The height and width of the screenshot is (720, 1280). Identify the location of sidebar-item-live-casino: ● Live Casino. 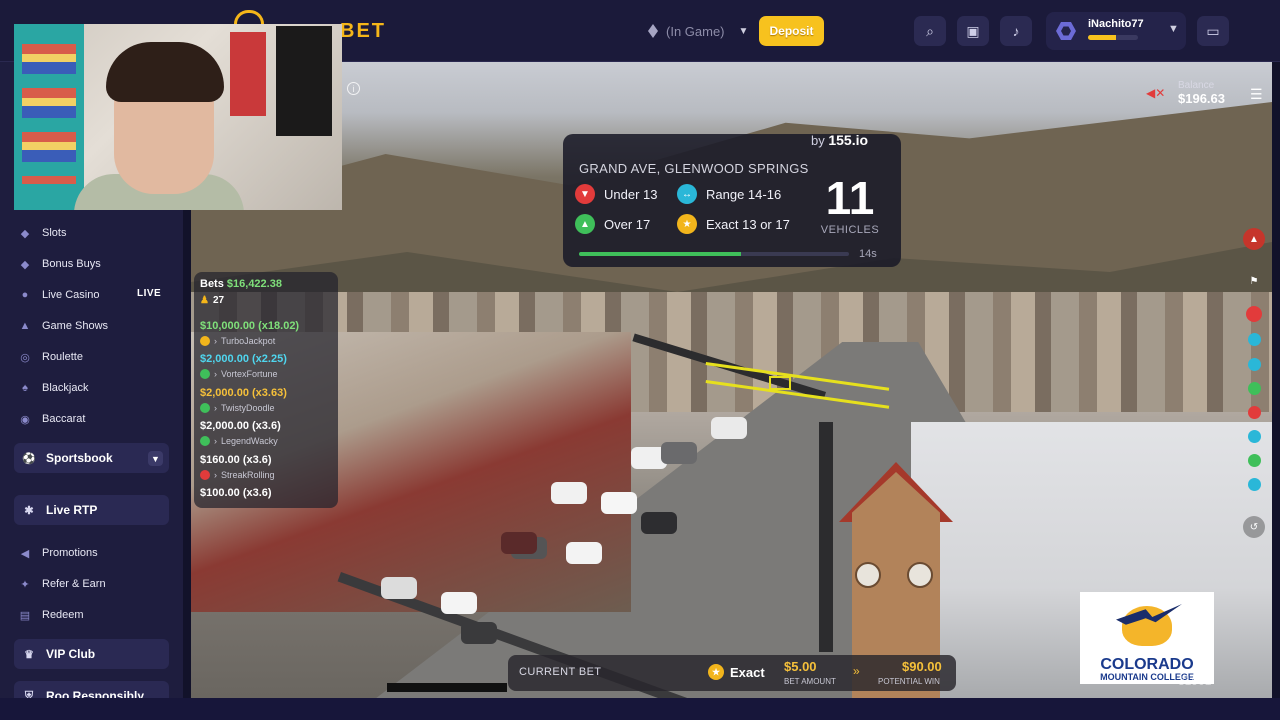
(59, 295).